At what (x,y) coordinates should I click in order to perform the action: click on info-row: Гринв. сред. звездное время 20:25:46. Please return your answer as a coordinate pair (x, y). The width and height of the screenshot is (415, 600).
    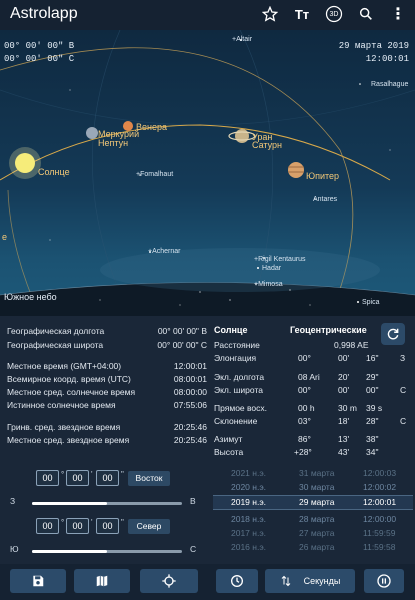
    Looking at the image, I should click on (107, 427).